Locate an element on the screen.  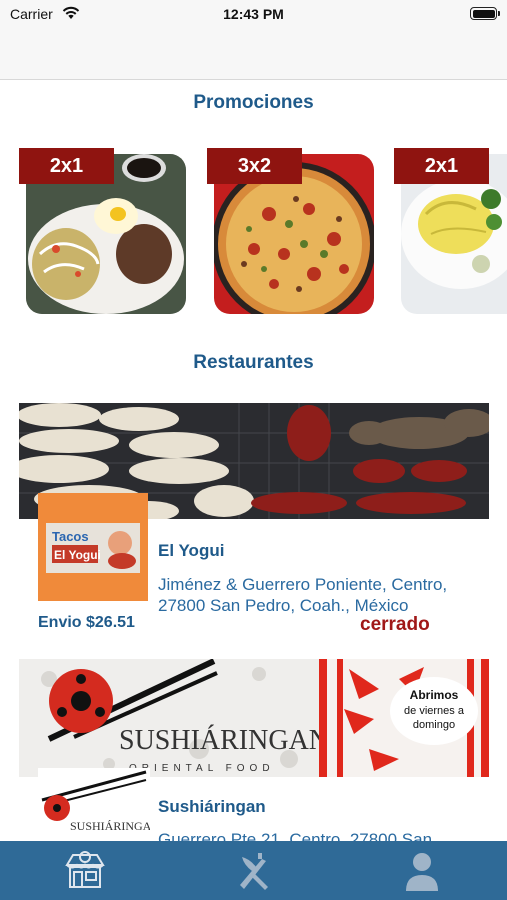
fork-knife-icon is located at coordinates (254, 871).